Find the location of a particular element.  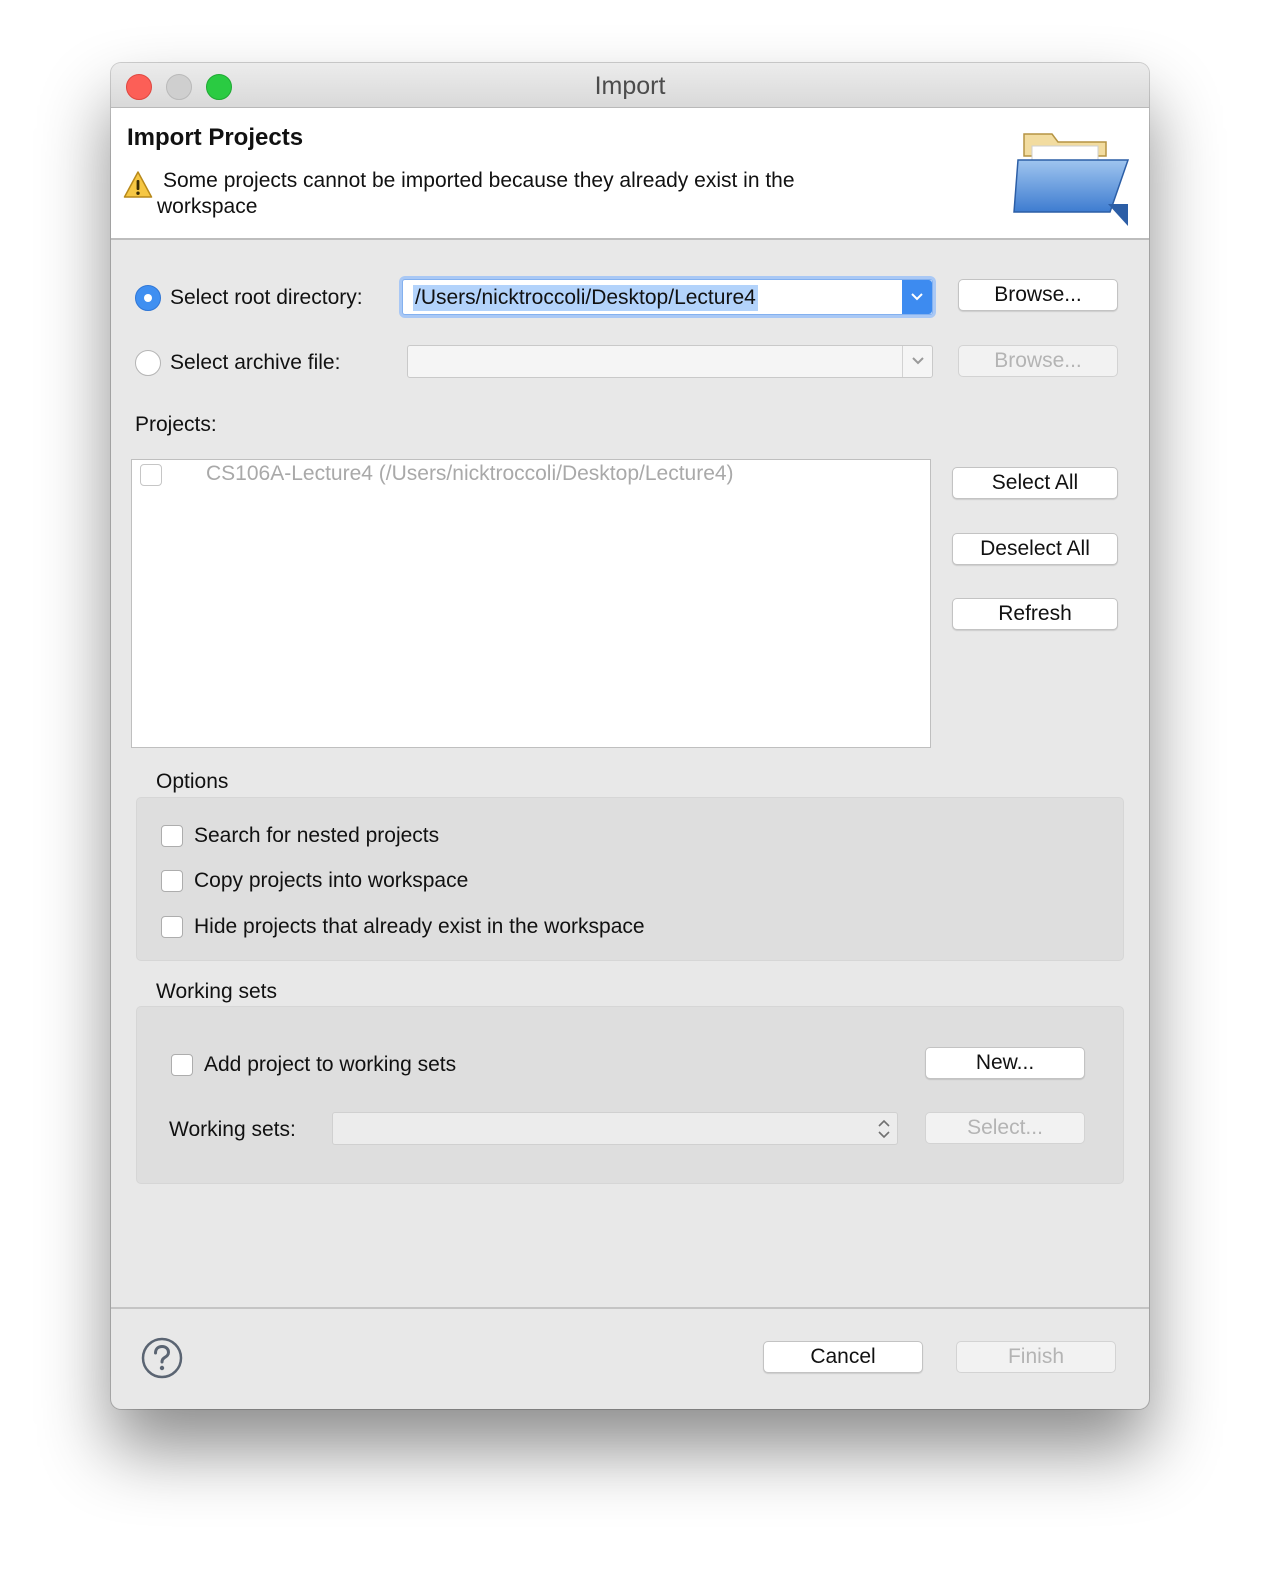

page-title: Import Projects is located at coordinates (215, 137).